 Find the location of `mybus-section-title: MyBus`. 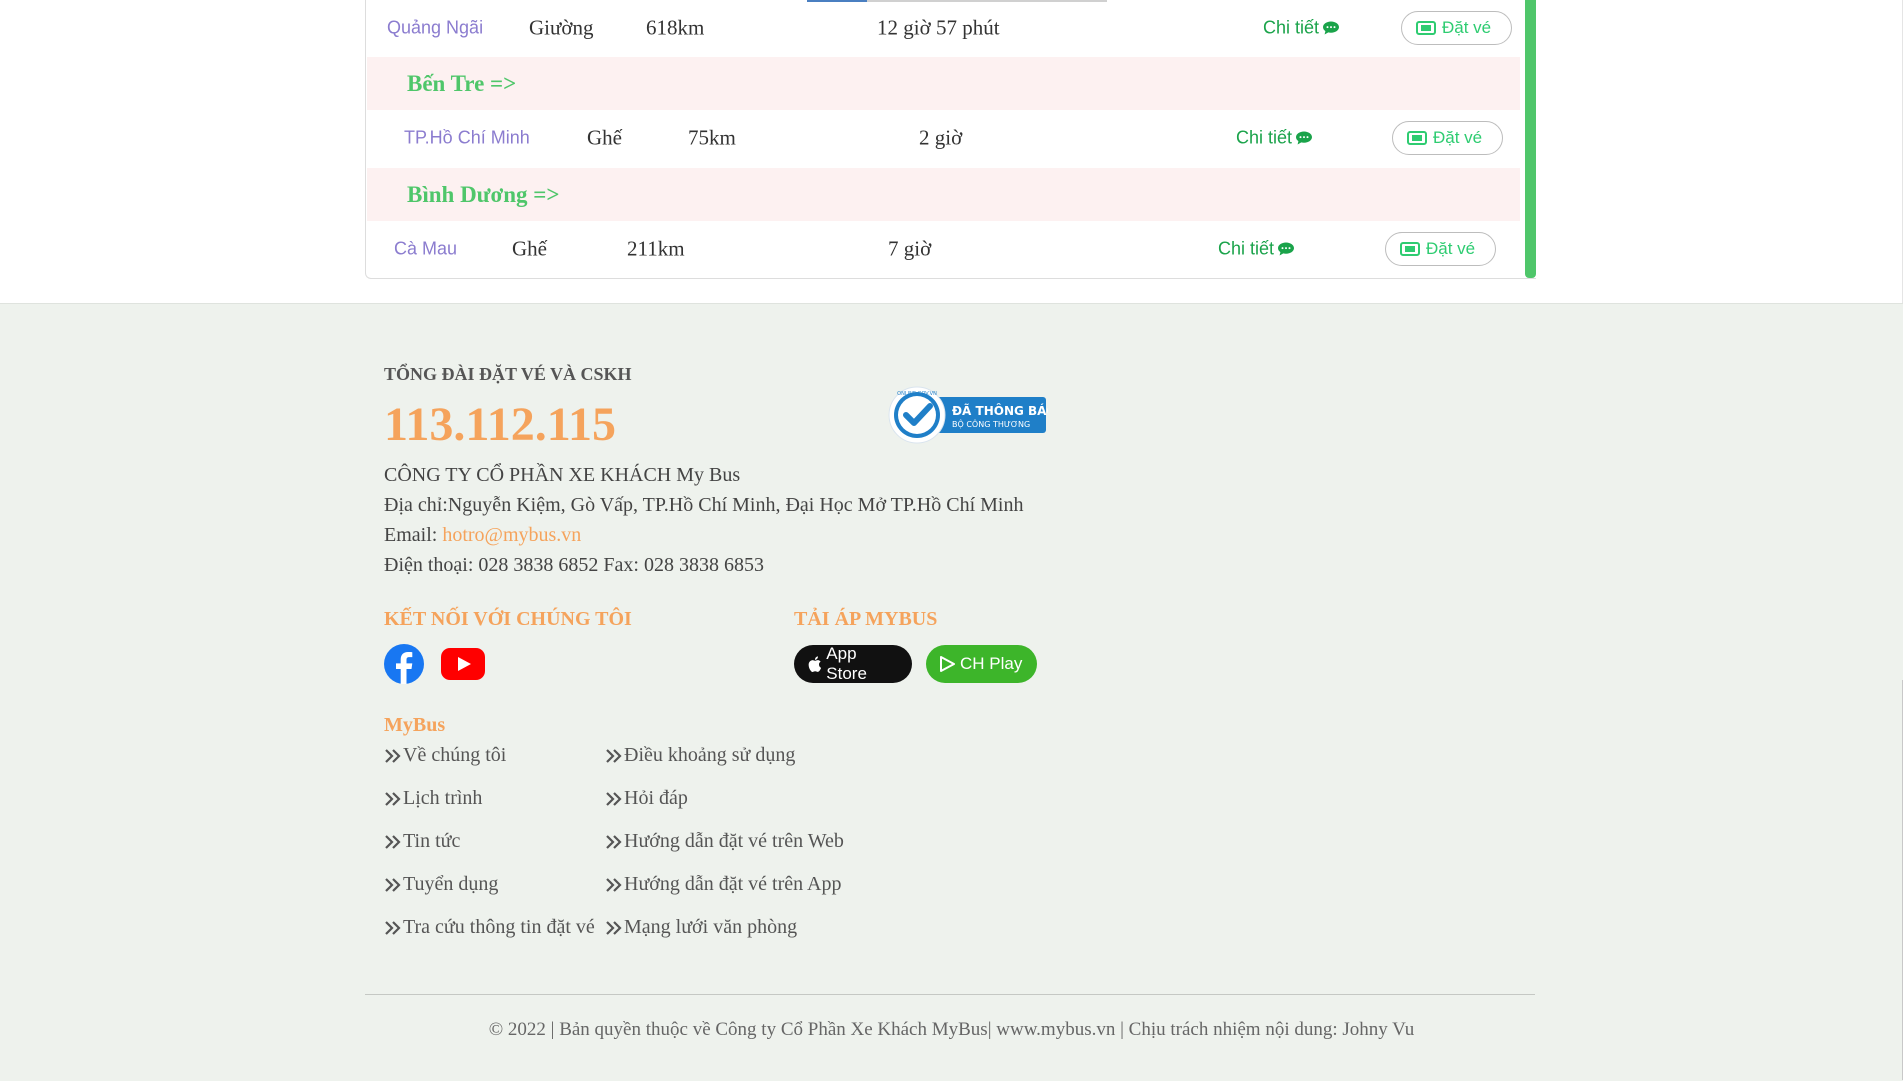

mybus-section-title: MyBus is located at coordinates (415, 725).